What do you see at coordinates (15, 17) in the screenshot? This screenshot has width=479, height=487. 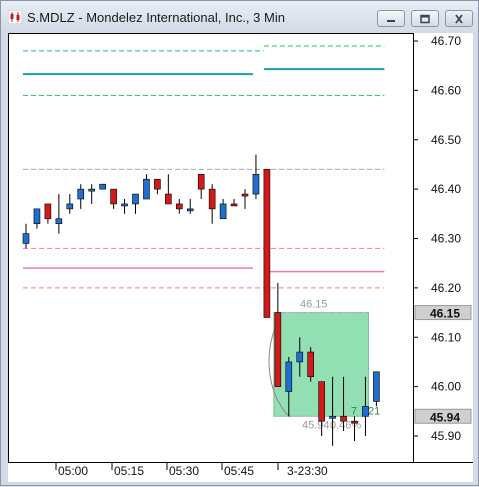 I see `candlestick-chart-icon` at bounding box center [15, 17].